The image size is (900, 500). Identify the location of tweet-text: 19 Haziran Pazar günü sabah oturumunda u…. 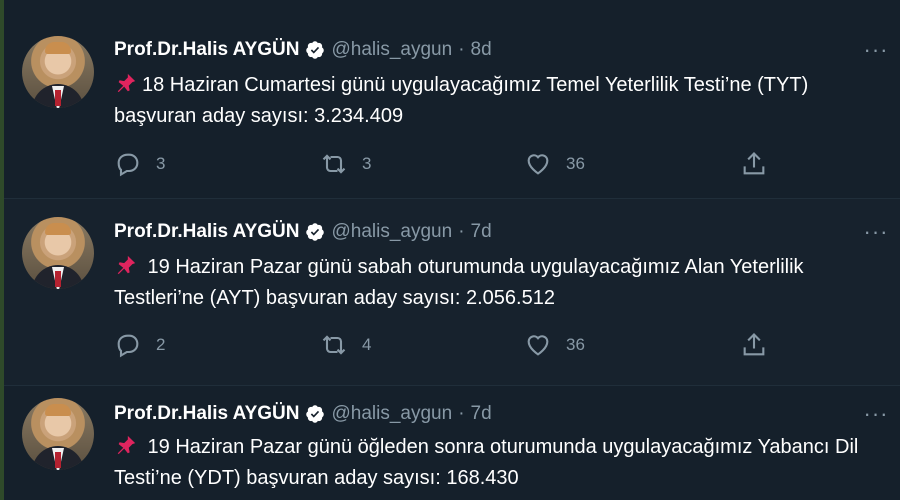
(459, 282).